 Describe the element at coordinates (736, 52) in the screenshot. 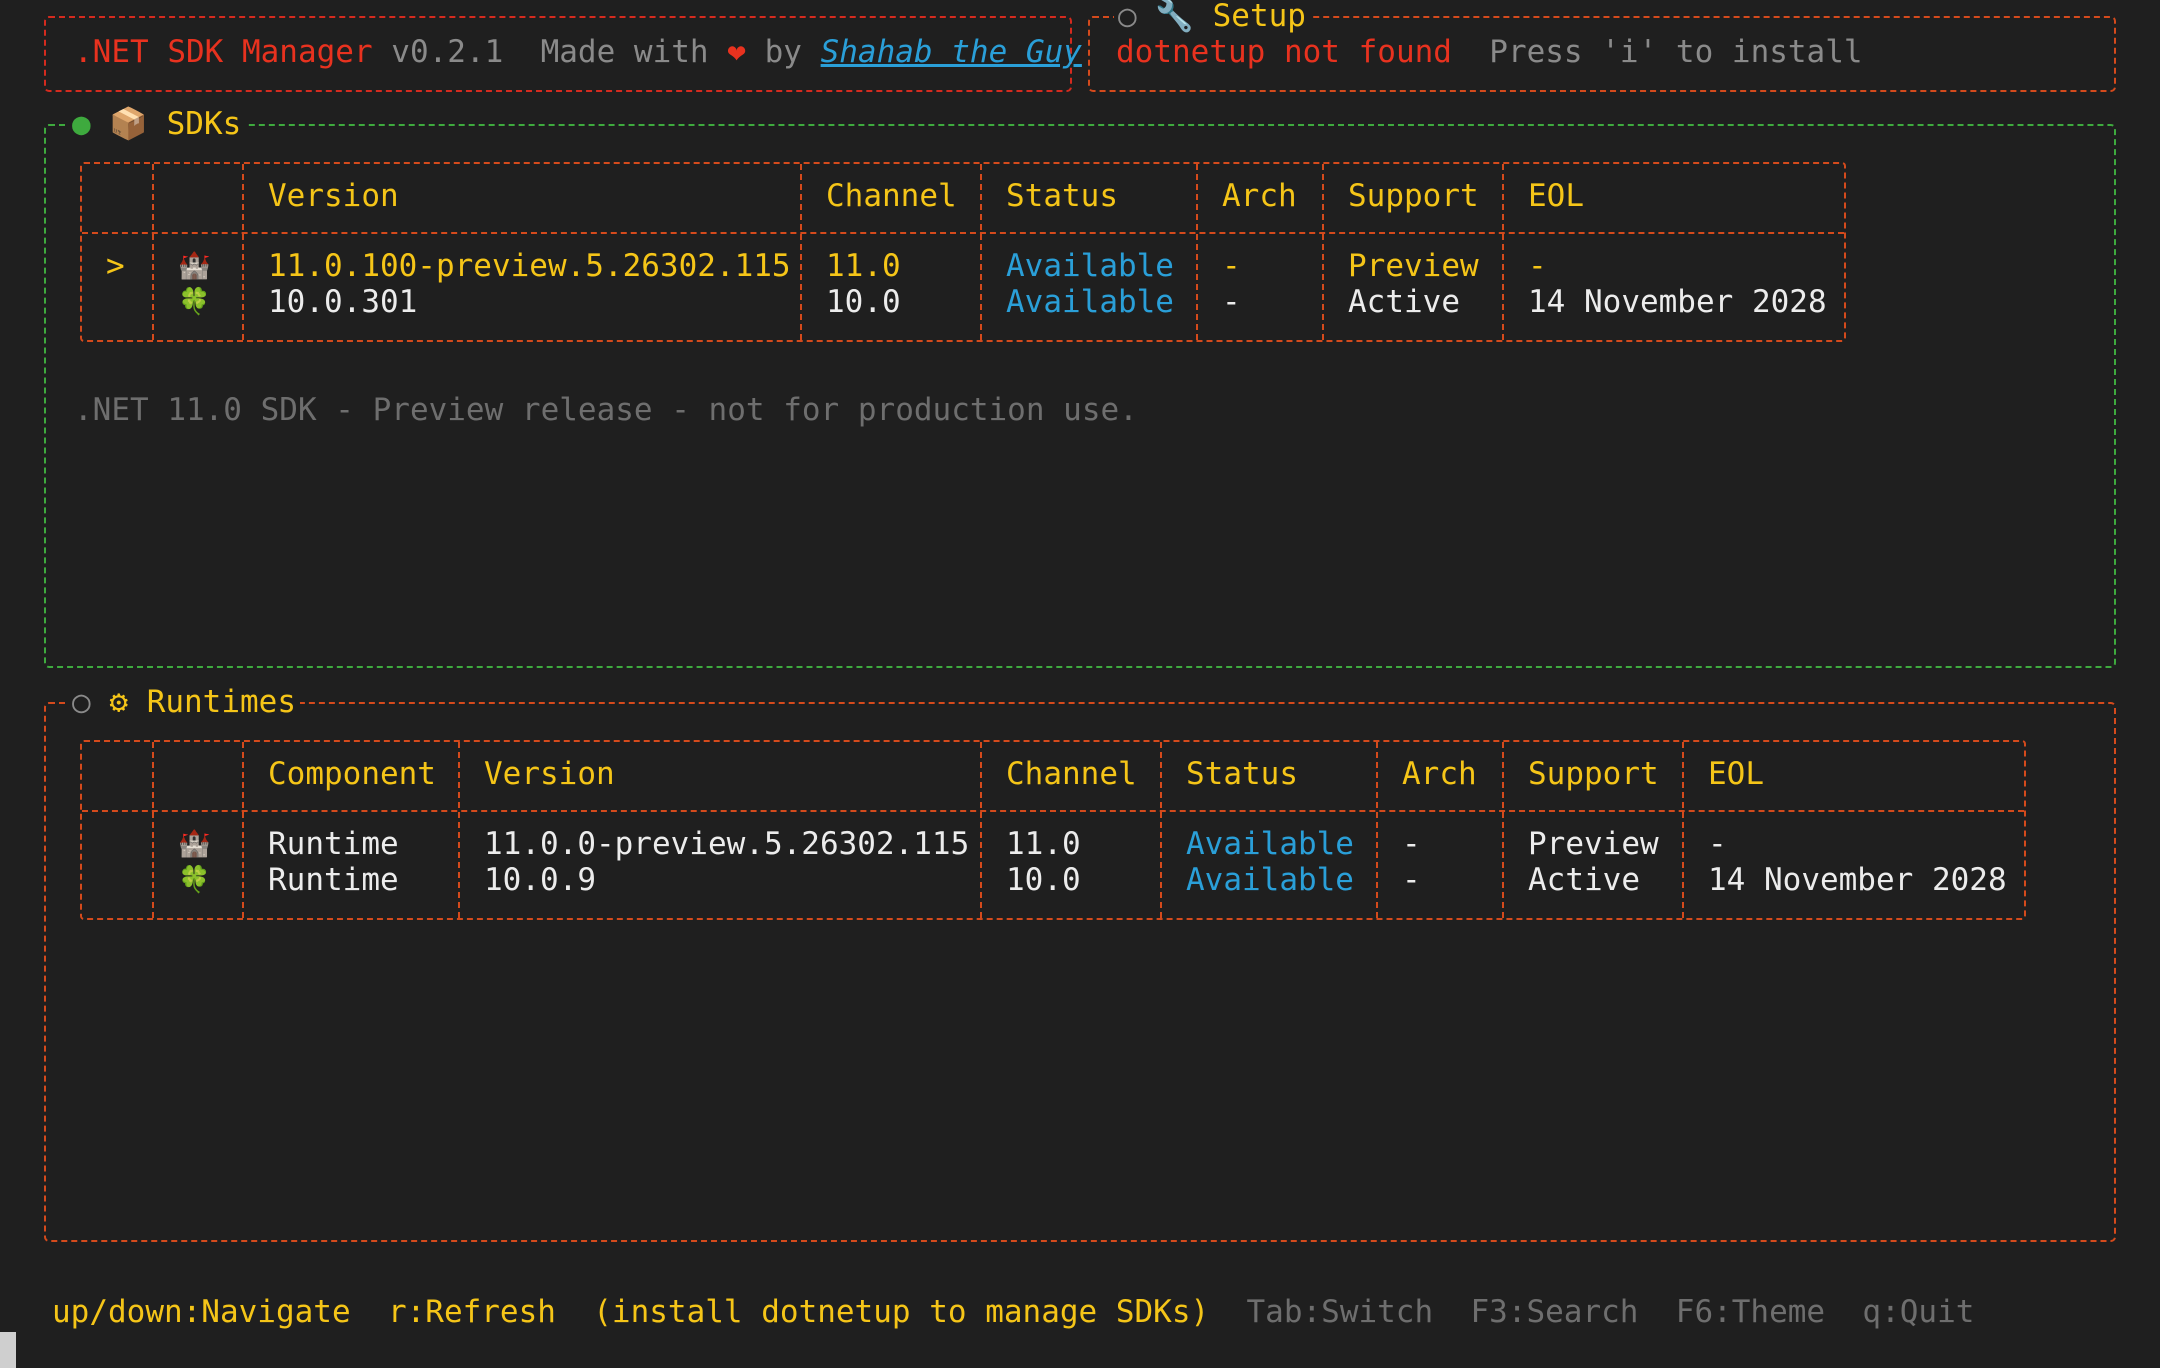

I see `heart-icon: ❤` at that location.